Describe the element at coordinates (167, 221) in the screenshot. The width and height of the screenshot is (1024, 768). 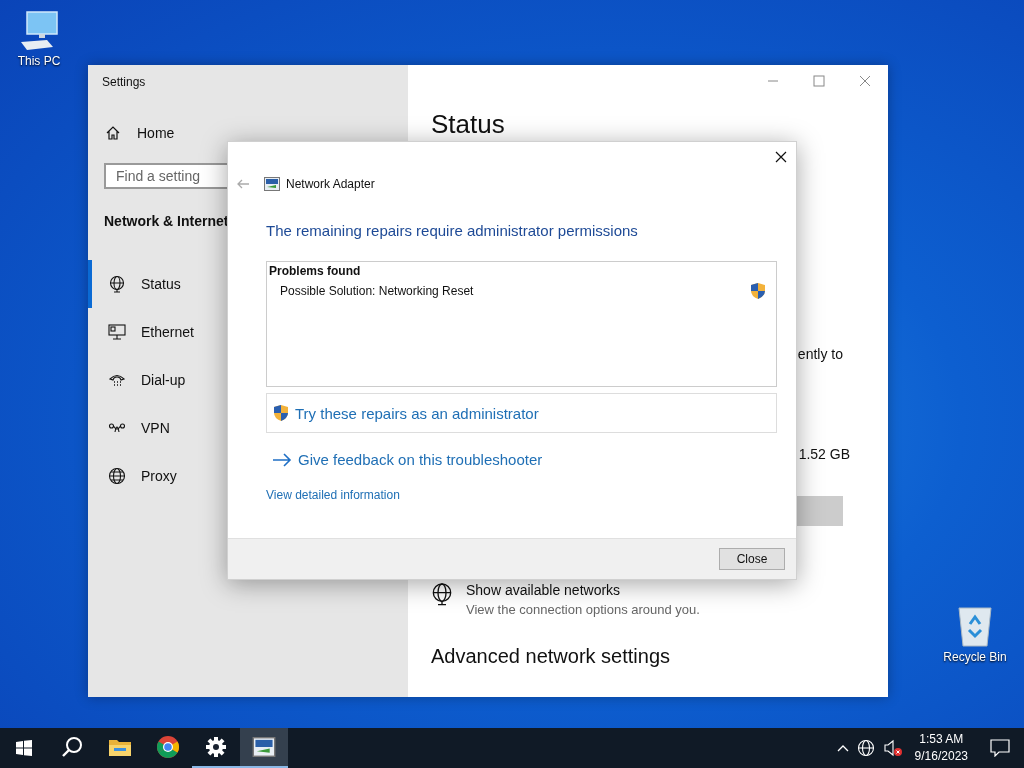
I see `section-title: Network & Internet` at that location.